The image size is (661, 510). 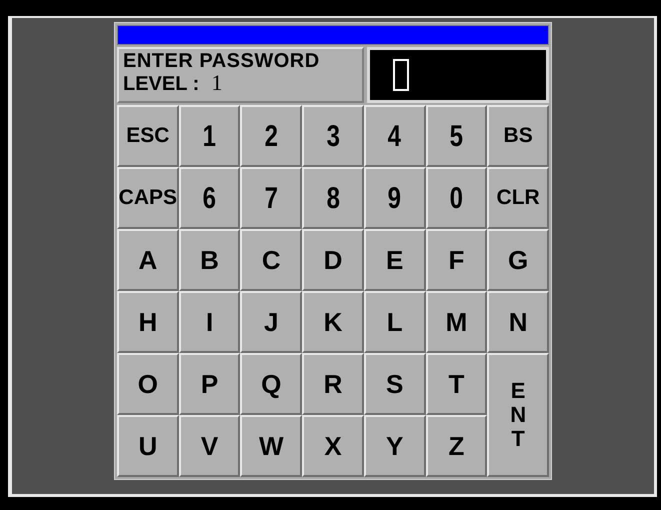 I want to click on prompt-title: ENTER PASSWORD, so click(x=221, y=61).